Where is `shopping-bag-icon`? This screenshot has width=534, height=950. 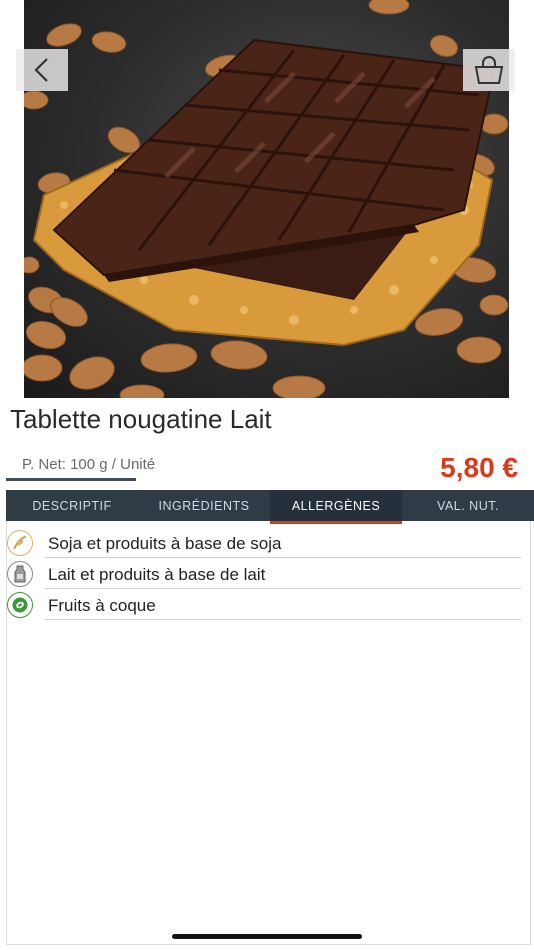
shopping-bag-icon is located at coordinates (489, 70).